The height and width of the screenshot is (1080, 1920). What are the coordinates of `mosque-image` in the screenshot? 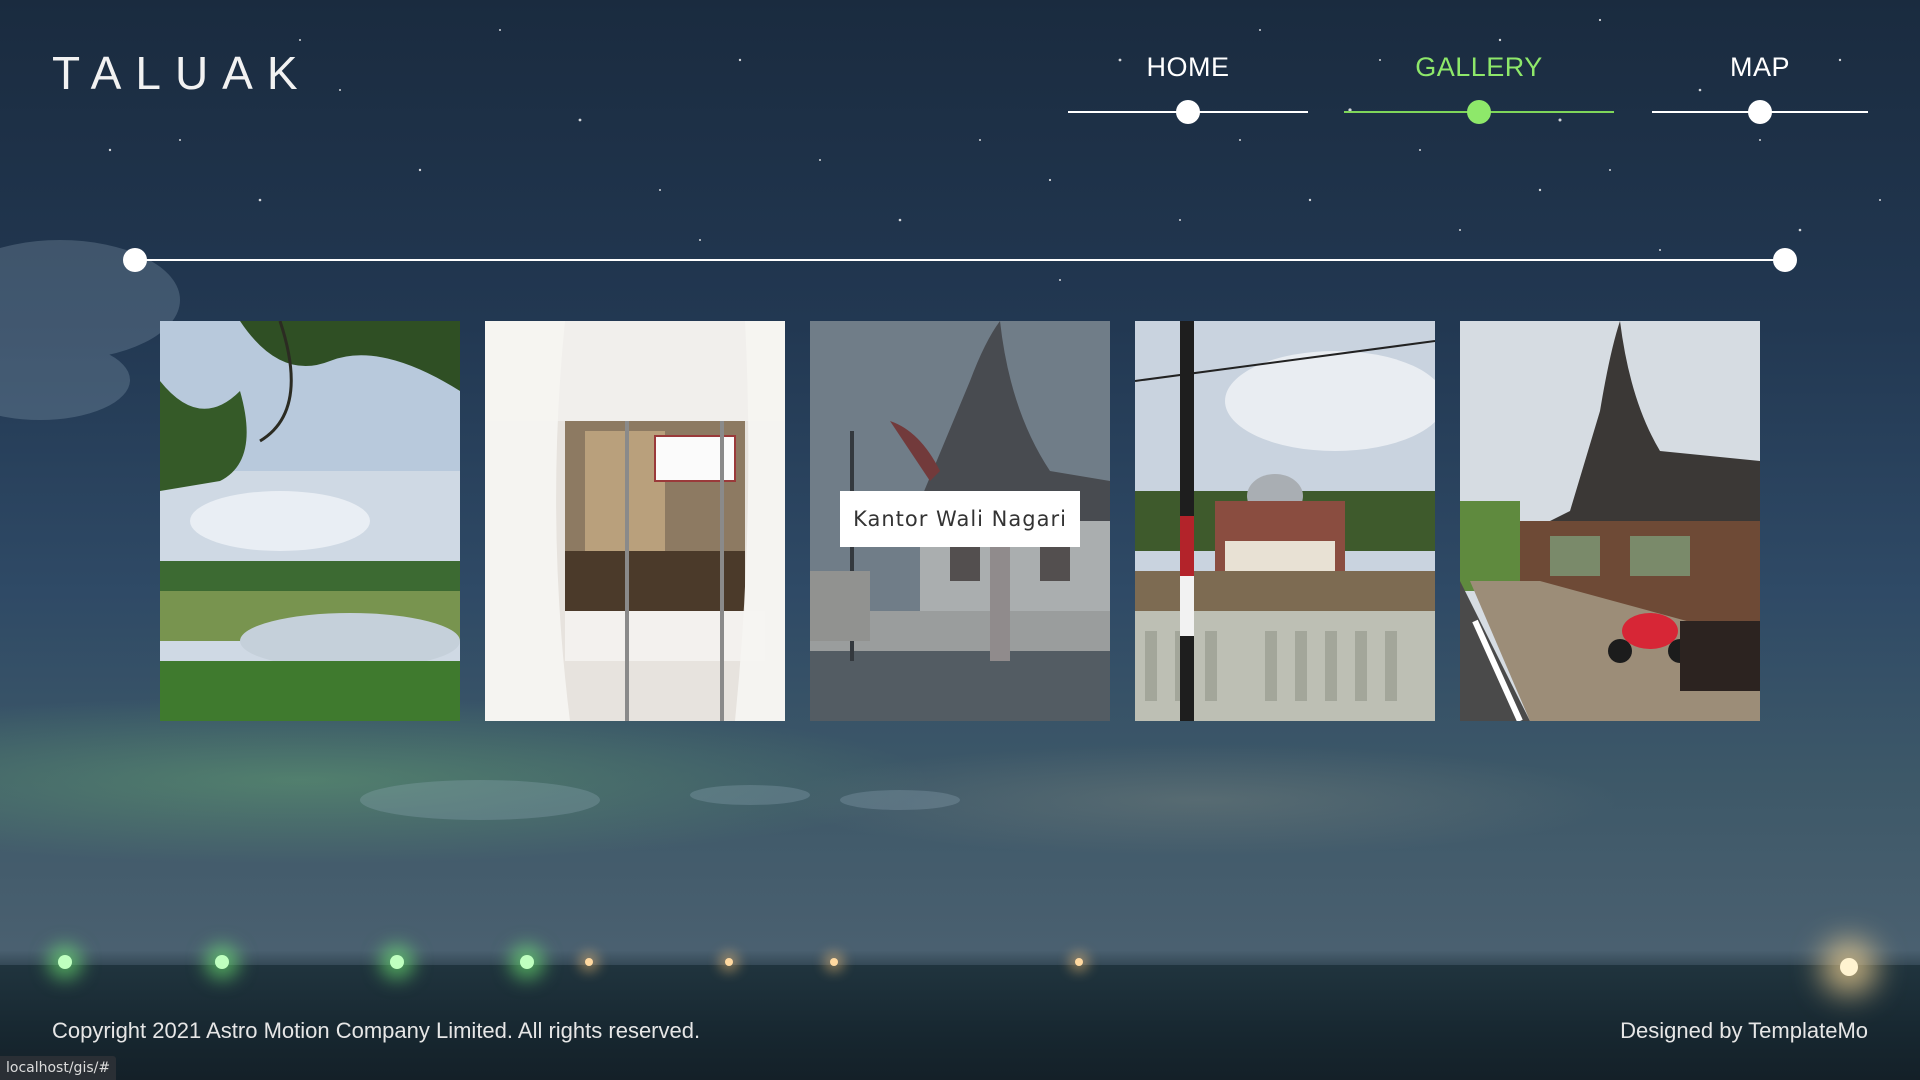 It's located at (1285, 521).